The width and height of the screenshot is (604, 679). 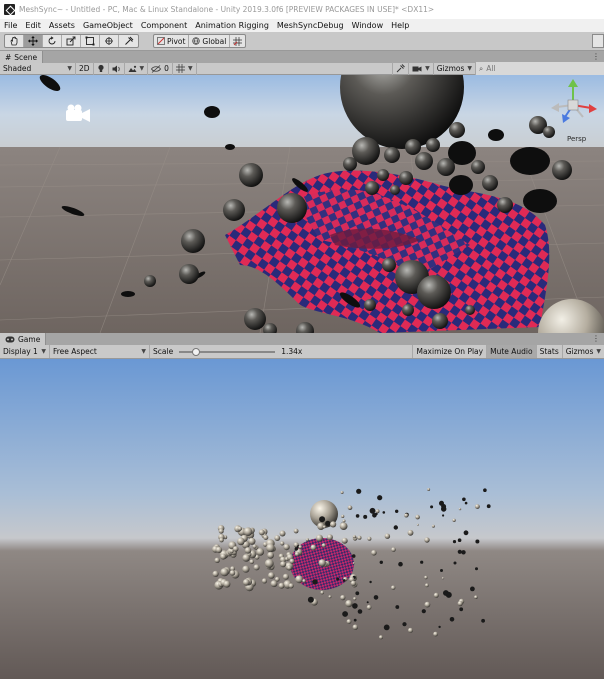 What do you see at coordinates (90, 41) in the screenshot?
I see `rect-tool-icon` at bounding box center [90, 41].